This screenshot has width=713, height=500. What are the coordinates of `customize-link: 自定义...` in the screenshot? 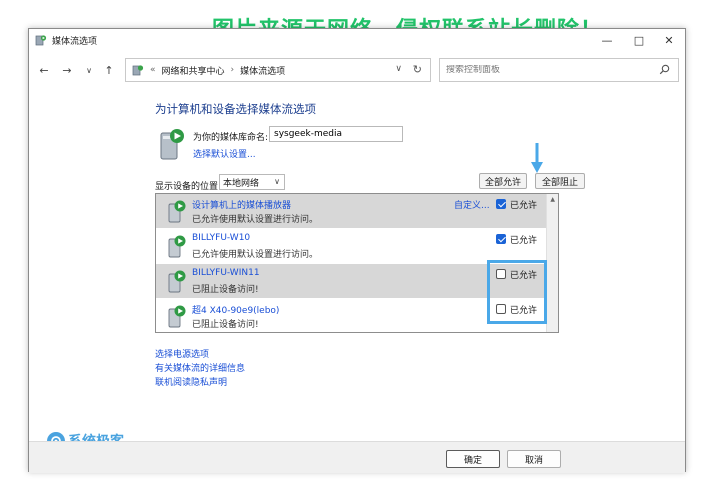 It's located at (472, 204).